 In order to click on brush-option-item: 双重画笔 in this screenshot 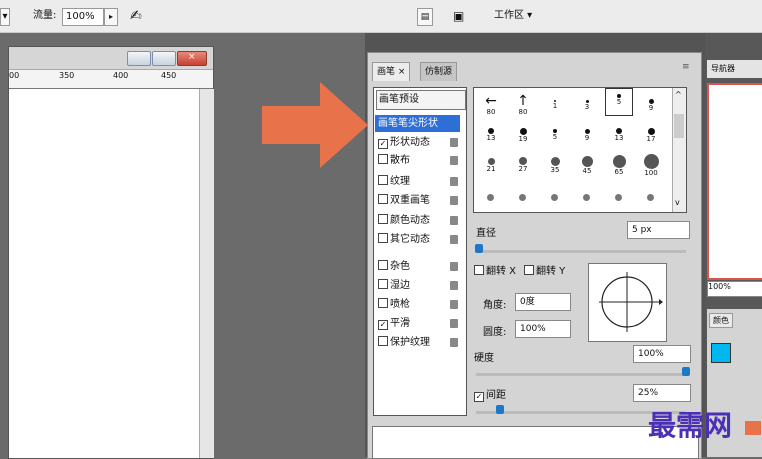, I will do `click(418, 200)`.